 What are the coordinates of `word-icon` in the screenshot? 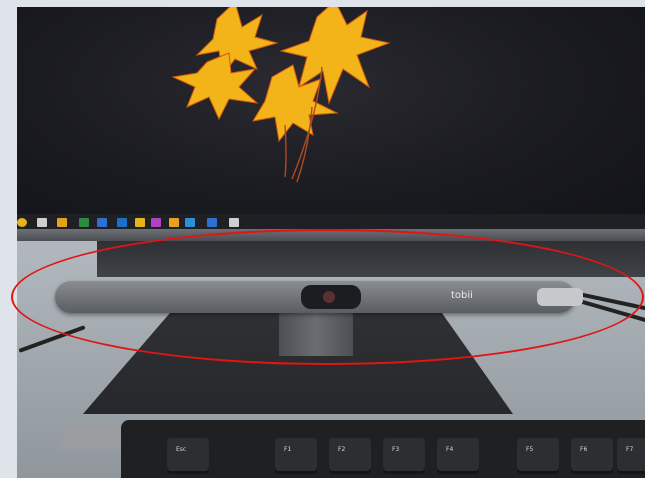 It's located at (122, 222).